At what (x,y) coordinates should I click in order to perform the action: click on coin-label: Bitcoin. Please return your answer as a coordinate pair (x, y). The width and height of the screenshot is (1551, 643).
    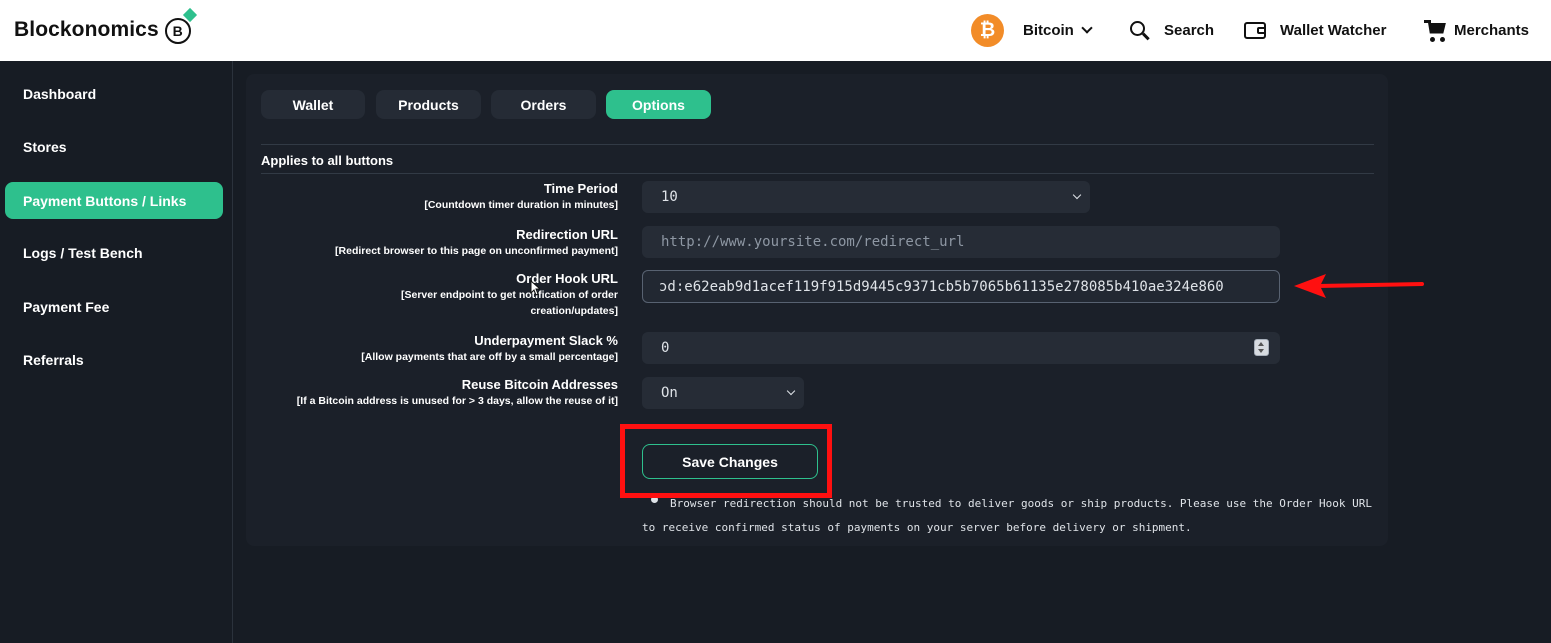
    Looking at the image, I should click on (1048, 30).